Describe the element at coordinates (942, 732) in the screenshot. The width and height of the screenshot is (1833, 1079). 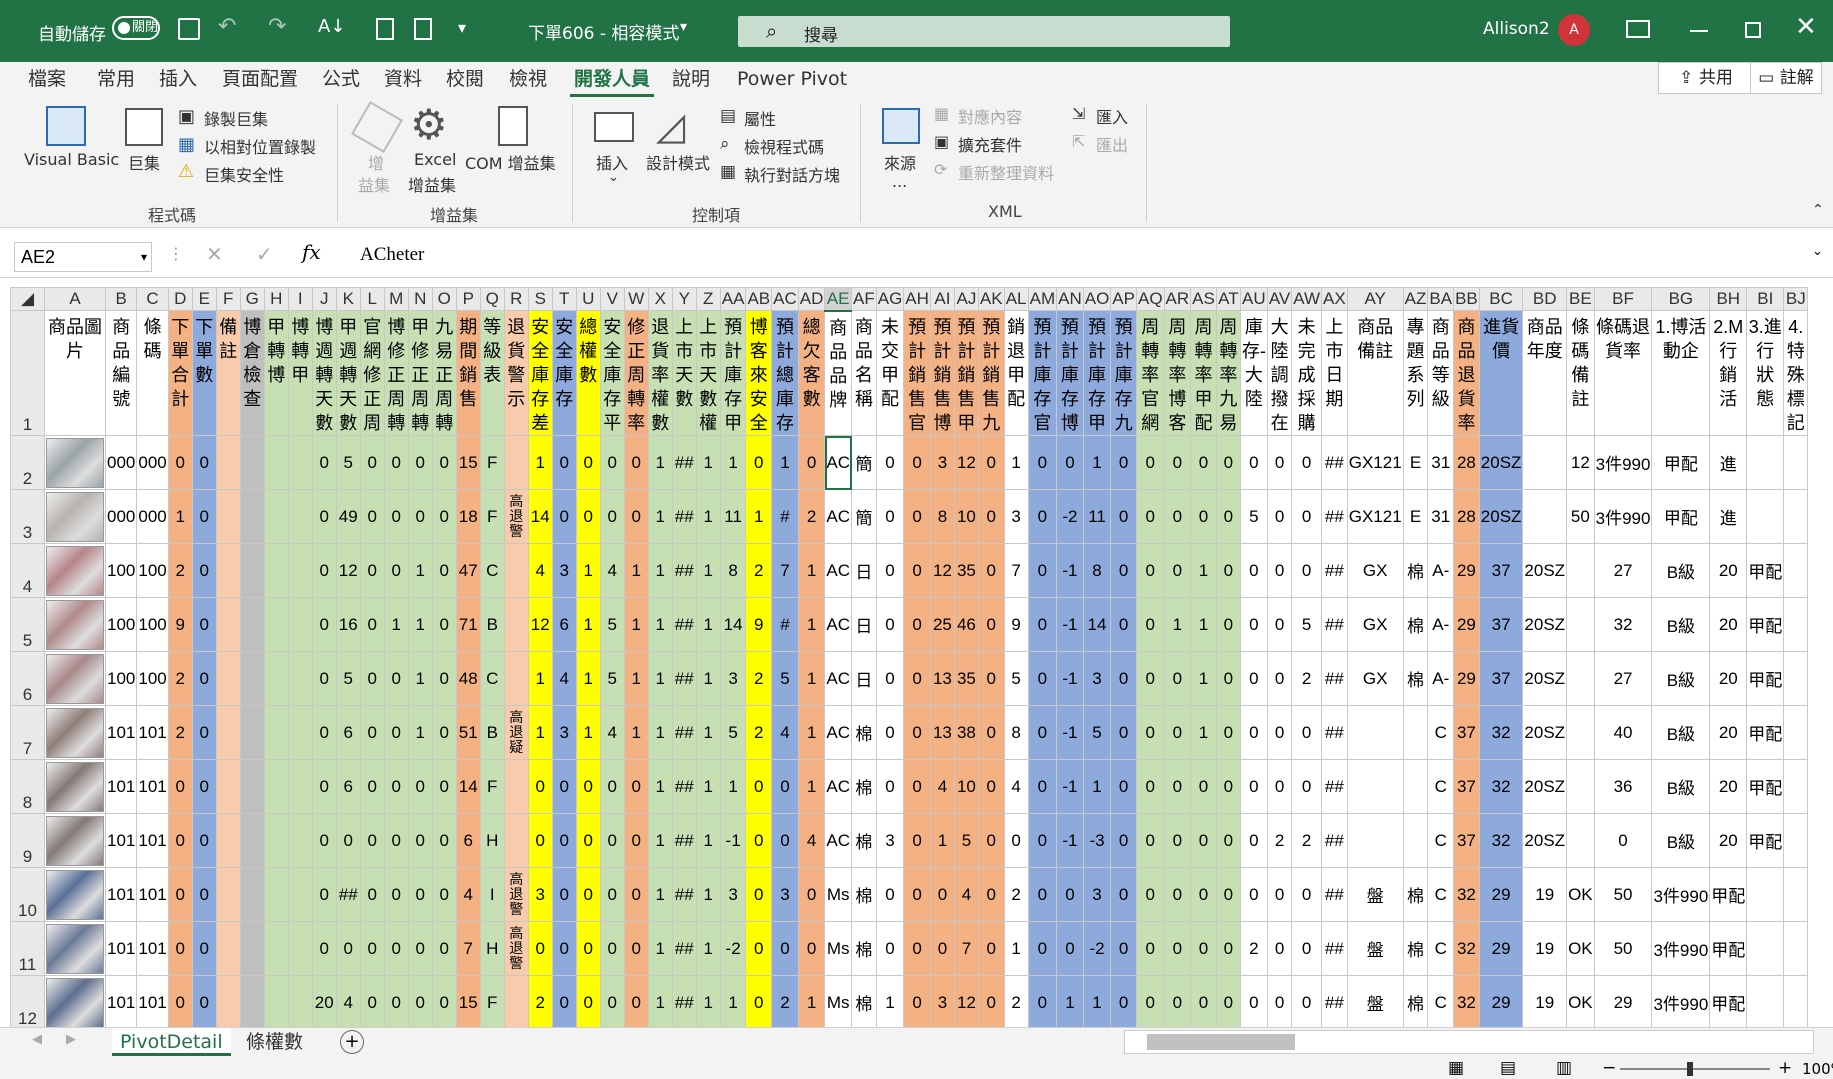
I see `table-cell: 13` at that location.